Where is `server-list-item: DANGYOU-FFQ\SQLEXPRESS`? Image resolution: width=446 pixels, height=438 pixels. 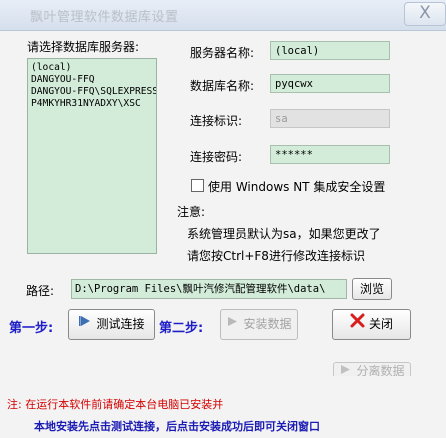 server-list-item: DANGYOU-FFQ\SQLEXPRESS is located at coordinates (92, 92).